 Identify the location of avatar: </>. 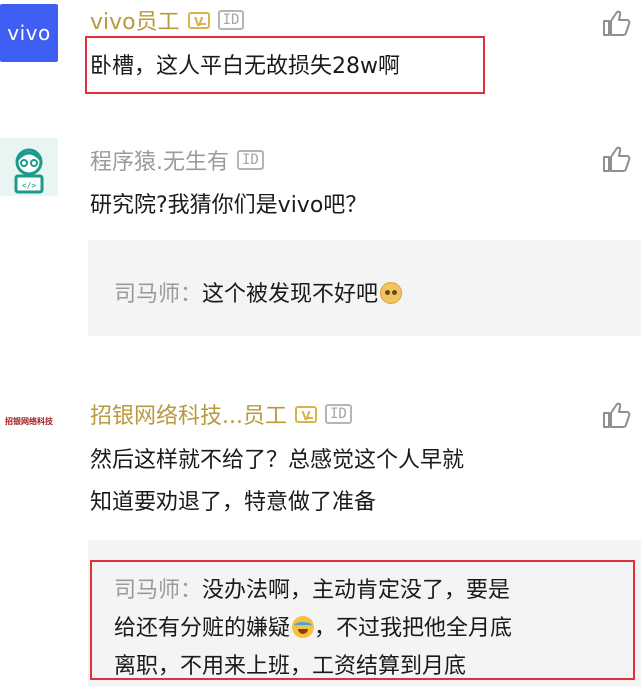
(29, 167).